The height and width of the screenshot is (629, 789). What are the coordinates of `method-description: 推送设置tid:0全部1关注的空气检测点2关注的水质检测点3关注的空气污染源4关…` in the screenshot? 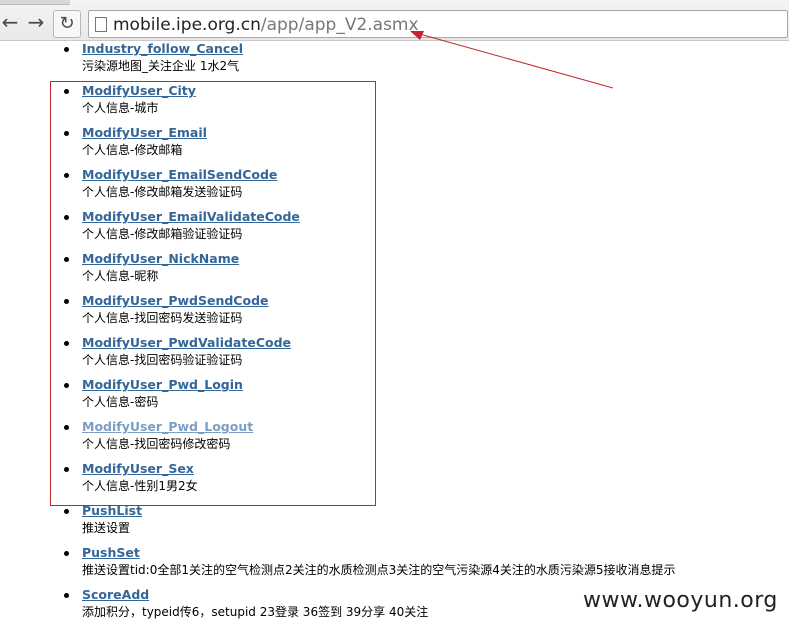 It's located at (379, 570).